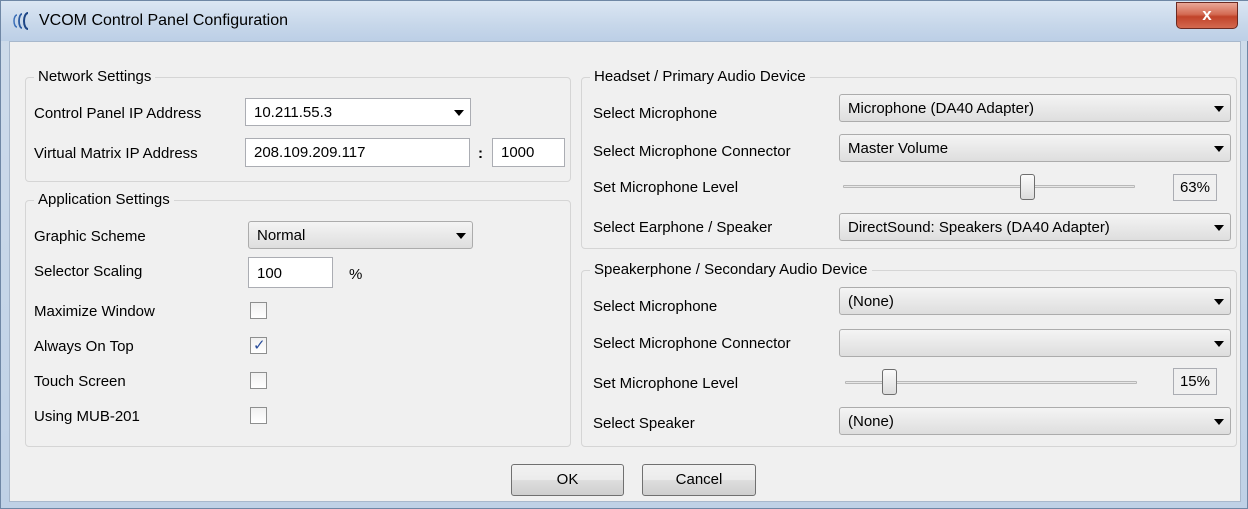 This screenshot has height=509, width=1248. What do you see at coordinates (898, 148) in the screenshot?
I see `headset-connector-value: Master Volume` at bounding box center [898, 148].